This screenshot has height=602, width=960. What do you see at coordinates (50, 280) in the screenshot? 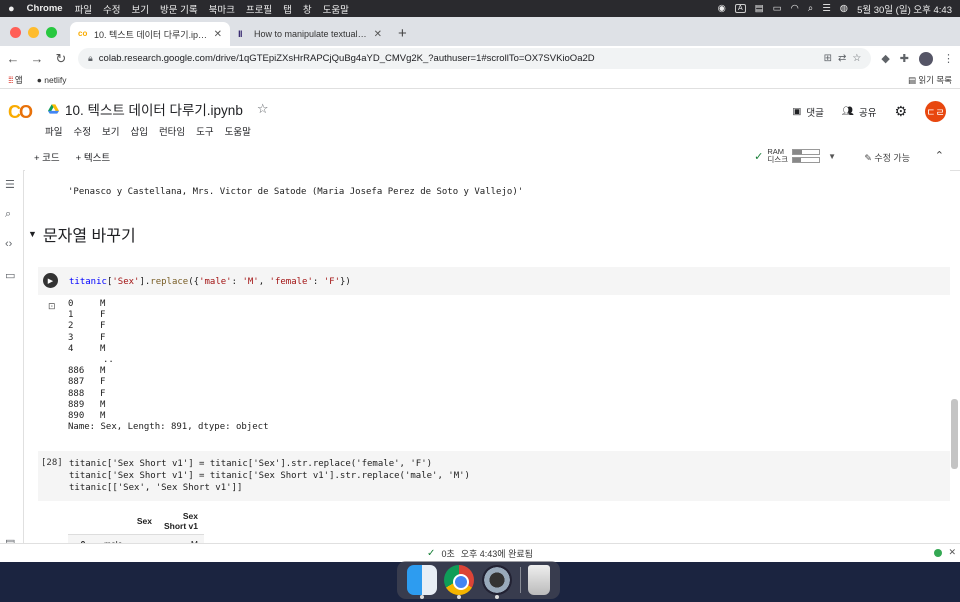
I see `run-cell-button: ▶` at bounding box center [50, 280].